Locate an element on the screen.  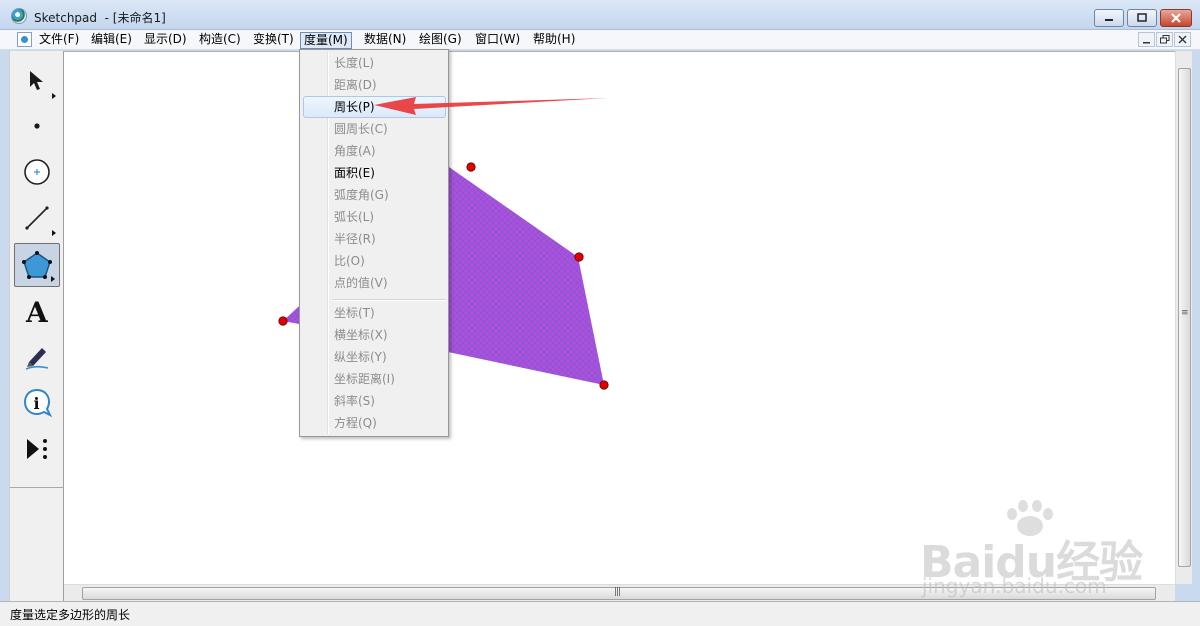
straightedge-icon is located at coordinates (37, 218).